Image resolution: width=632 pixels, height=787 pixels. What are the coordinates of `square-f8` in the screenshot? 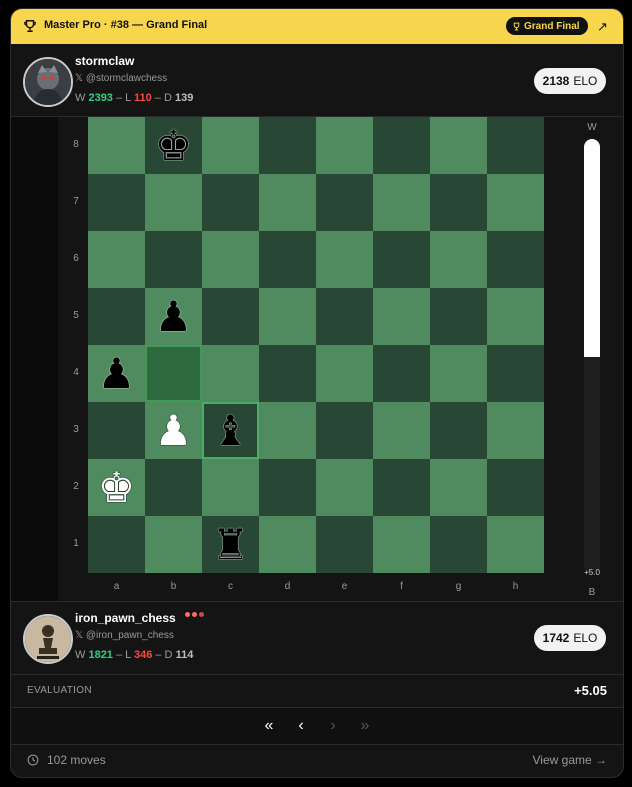 It's located at (401, 145).